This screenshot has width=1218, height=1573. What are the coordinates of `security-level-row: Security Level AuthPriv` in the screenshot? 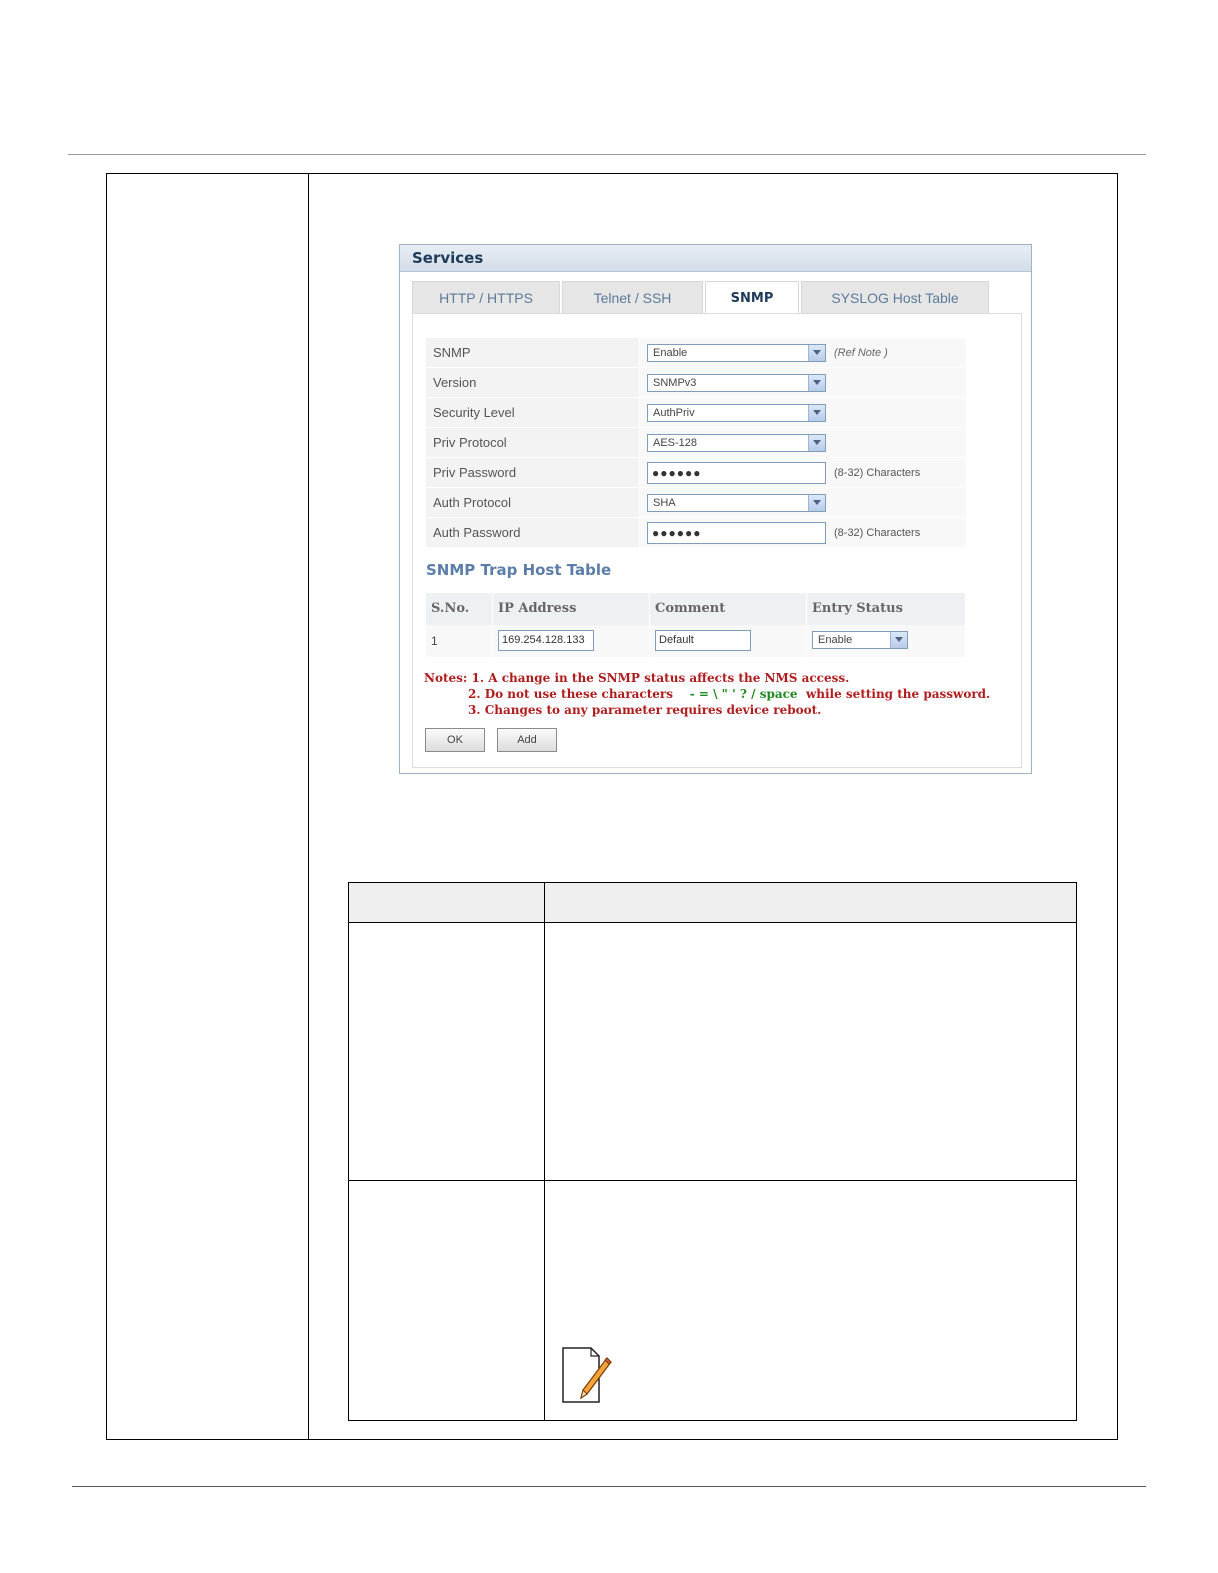 It's located at (696, 413).